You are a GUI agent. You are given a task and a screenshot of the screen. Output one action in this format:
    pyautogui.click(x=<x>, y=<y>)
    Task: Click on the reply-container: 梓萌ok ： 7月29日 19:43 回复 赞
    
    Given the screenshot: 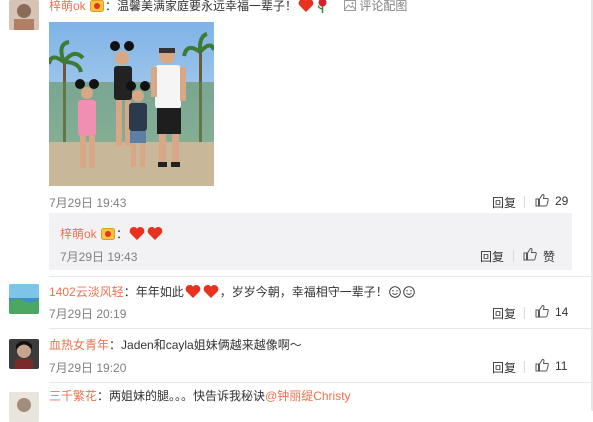 What is the action you would take?
    pyautogui.click(x=310, y=241)
    